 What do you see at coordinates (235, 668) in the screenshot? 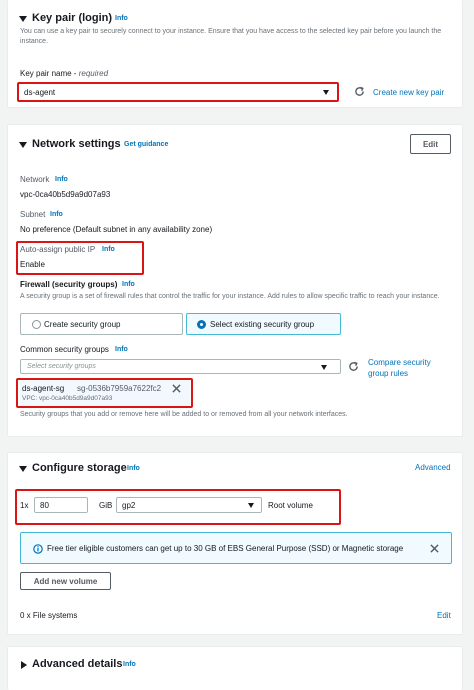
I see `advanced-details-panel: Advanced details Info` at bounding box center [235, 668].